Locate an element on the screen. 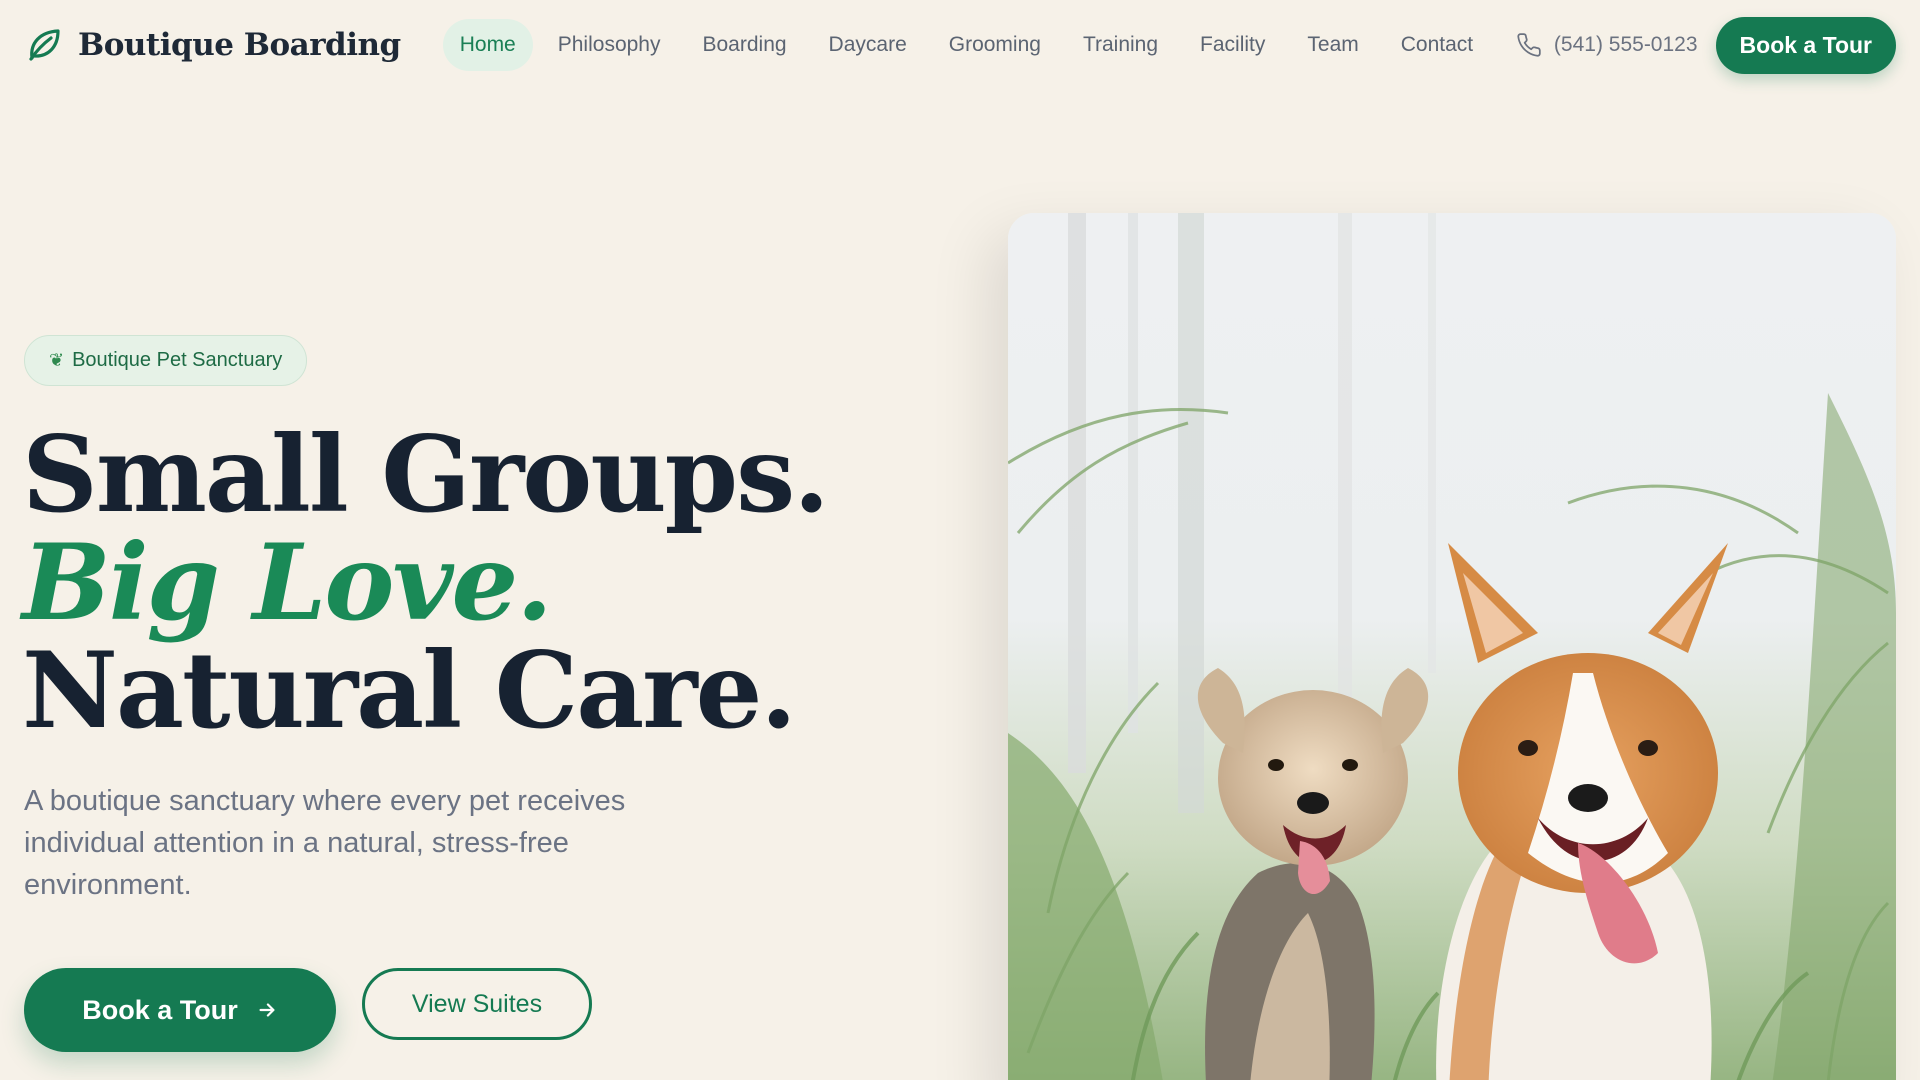 This screenshot has height=1080, width=1920. book-tour-button-label: Book a Tour is located at coordinates (160, 1009).